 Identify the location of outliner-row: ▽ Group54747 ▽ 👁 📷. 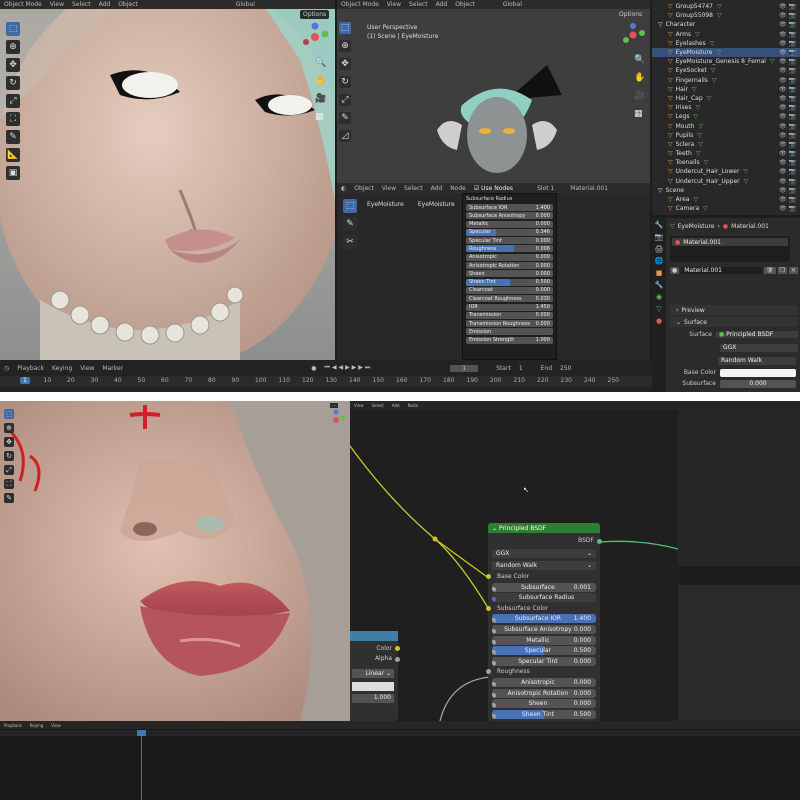
(726, 6).